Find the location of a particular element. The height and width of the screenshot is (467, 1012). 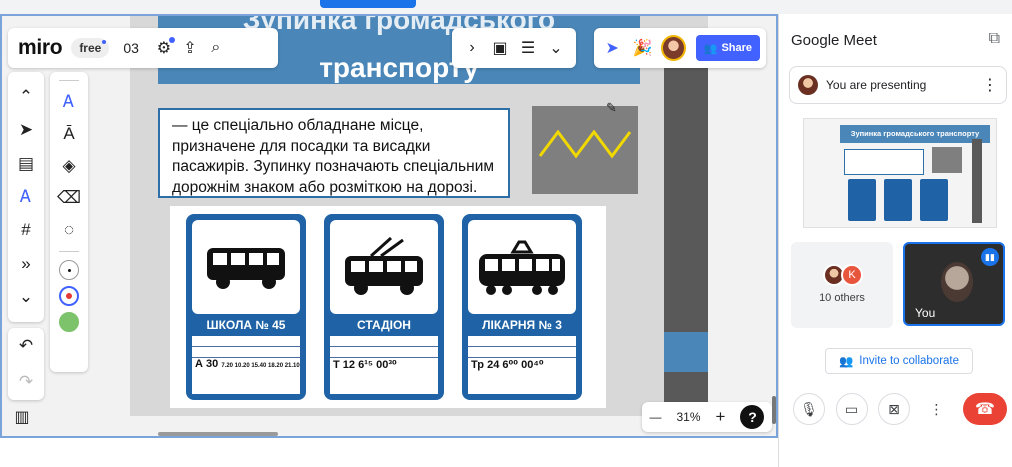

board-name: 03 is located at coordinates (131, 48).